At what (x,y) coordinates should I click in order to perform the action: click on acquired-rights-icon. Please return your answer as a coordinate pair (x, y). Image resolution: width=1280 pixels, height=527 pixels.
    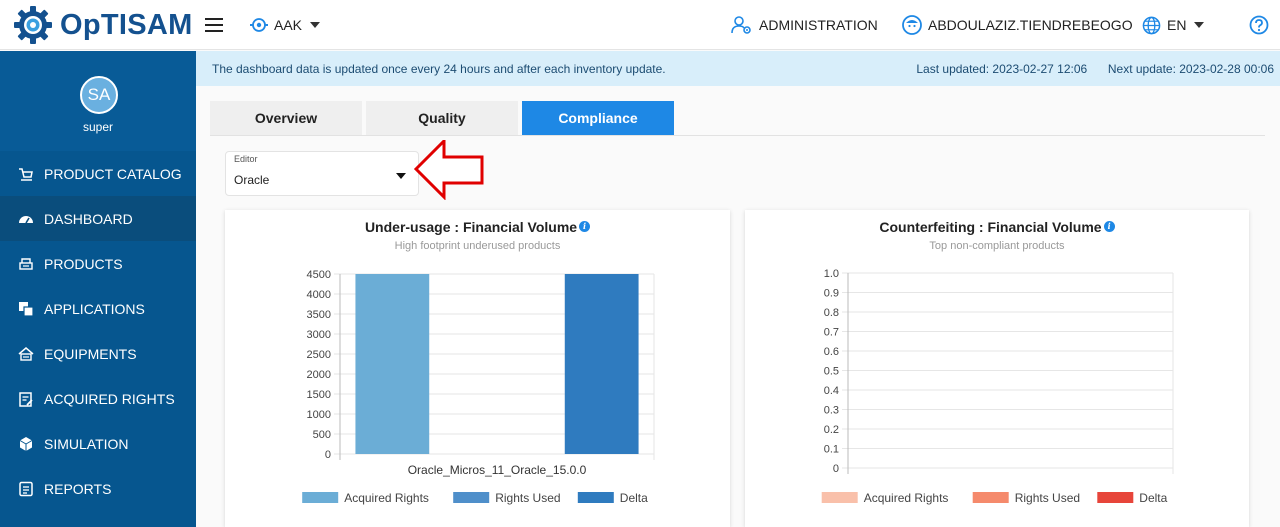
    Looking at the image, I should click on (26, 399).